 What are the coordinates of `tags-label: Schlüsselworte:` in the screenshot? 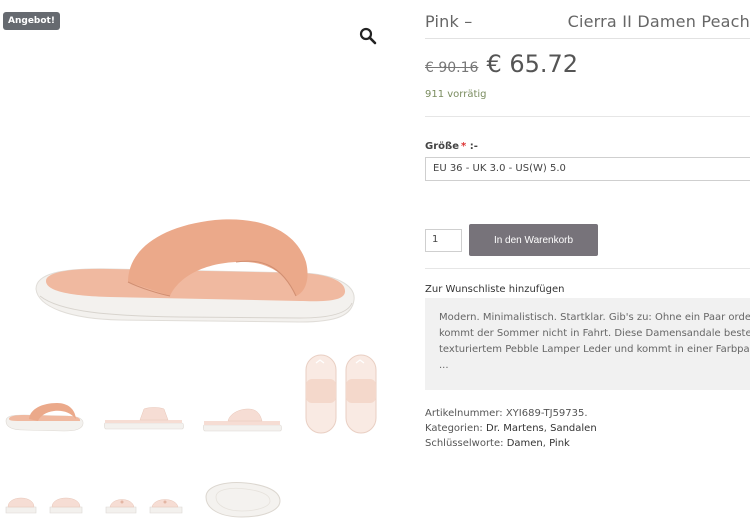 It's located at (464, 443).